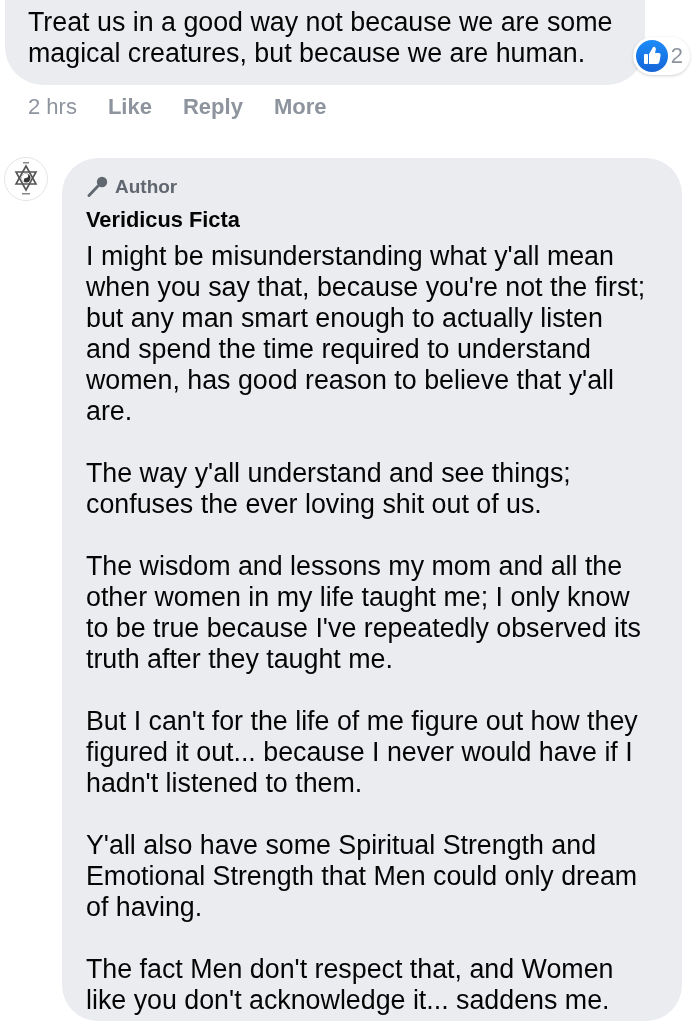 The height and width of the screenshot is (1024, 696). Describe the element at coordinates (366, 334) in the screenshot. I see `reply-paragraph: I might be misunderstanding what y'all mean when you say that, because you're not the first; but any man smart enough to actually listen and spend the time required to understand women, has good reason to believe that y'all are.` at that location.